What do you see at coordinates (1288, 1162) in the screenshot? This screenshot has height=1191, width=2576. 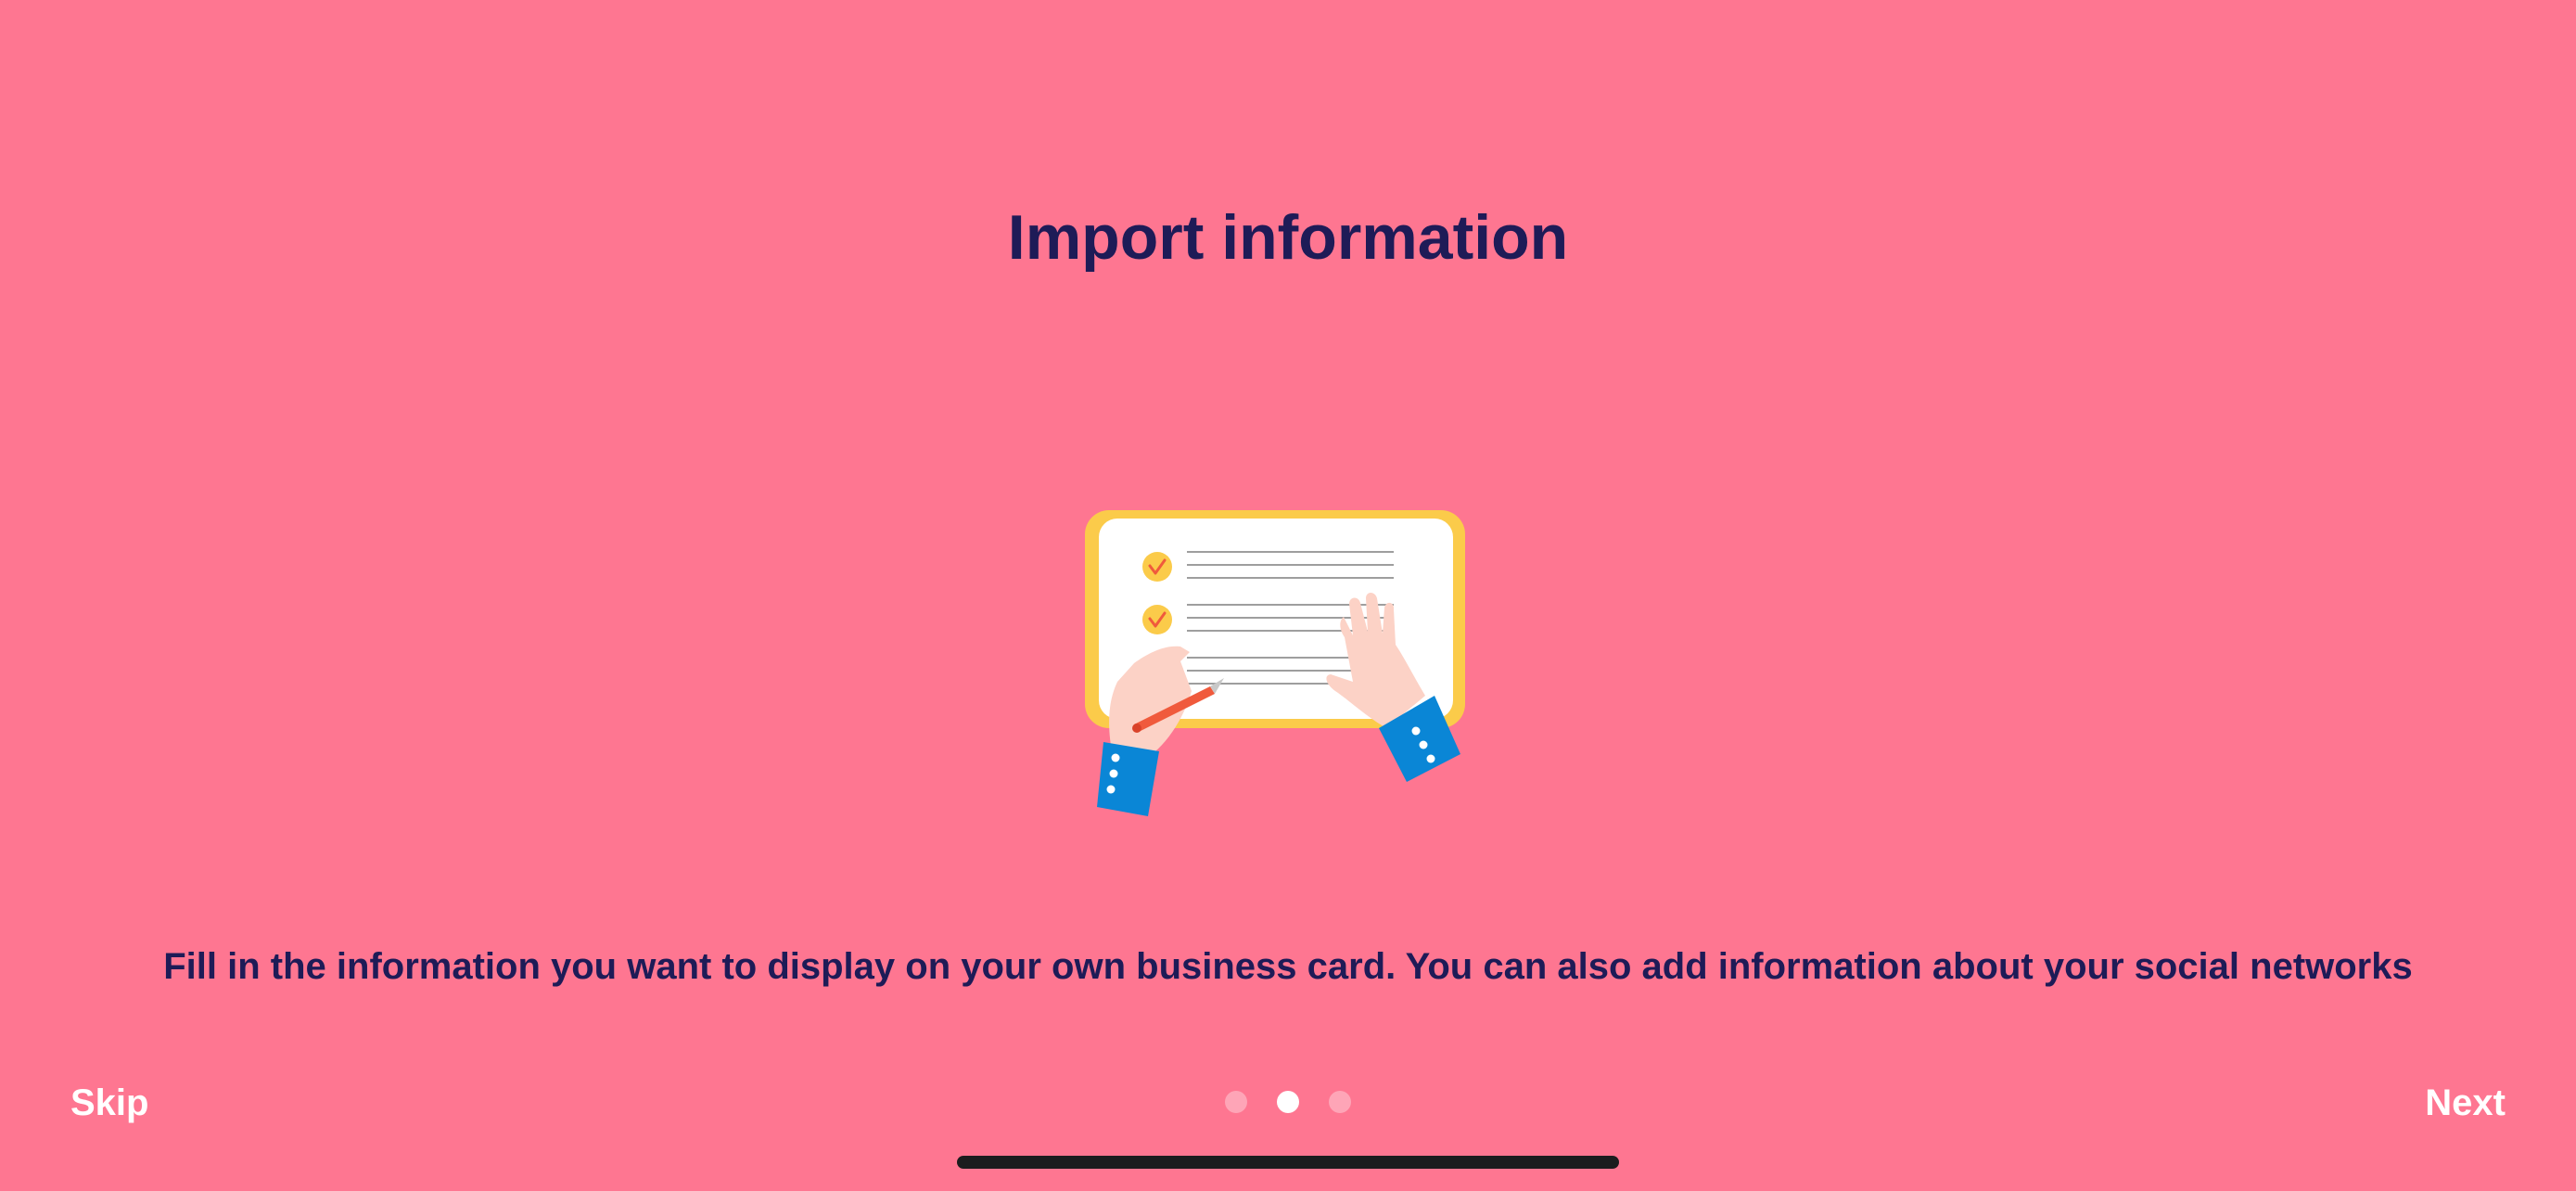 I see `home-indicator` at bounding box center [1288, 1162].